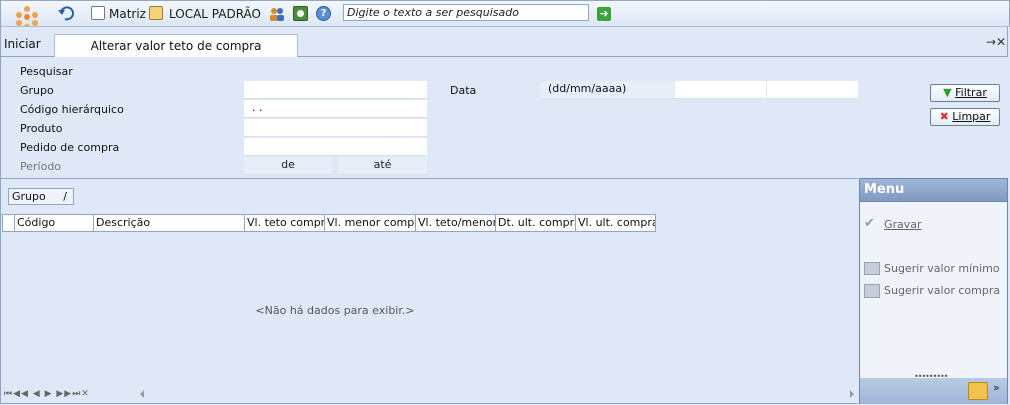 Image resolution: width=1010 pixels, height=405 pixels. What do you see at coordinates (70, 147) in the screenshot?
I see `pedido-compra-label: Pedido de compra` at bounding box center [70, 147].